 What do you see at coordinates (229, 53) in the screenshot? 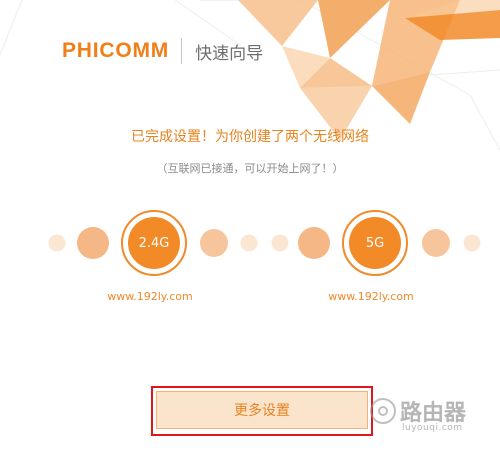
I see `wizard-title: 快速向导` at bounding box center [229, 53].